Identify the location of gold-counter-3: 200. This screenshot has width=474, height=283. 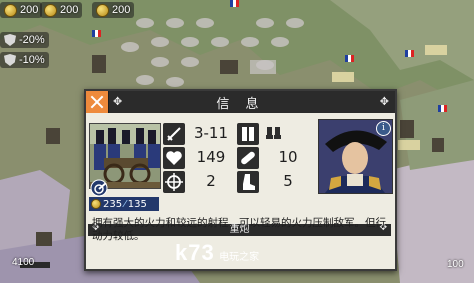
(113, 10).